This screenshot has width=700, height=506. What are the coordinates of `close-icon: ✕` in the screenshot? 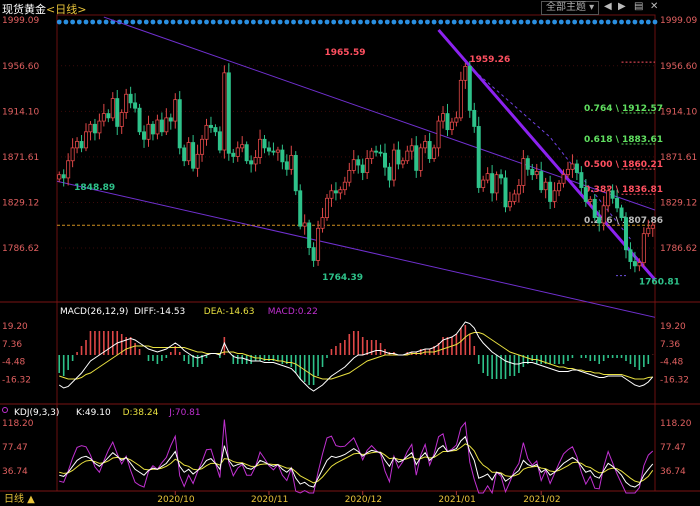 It's located at (654, 7).